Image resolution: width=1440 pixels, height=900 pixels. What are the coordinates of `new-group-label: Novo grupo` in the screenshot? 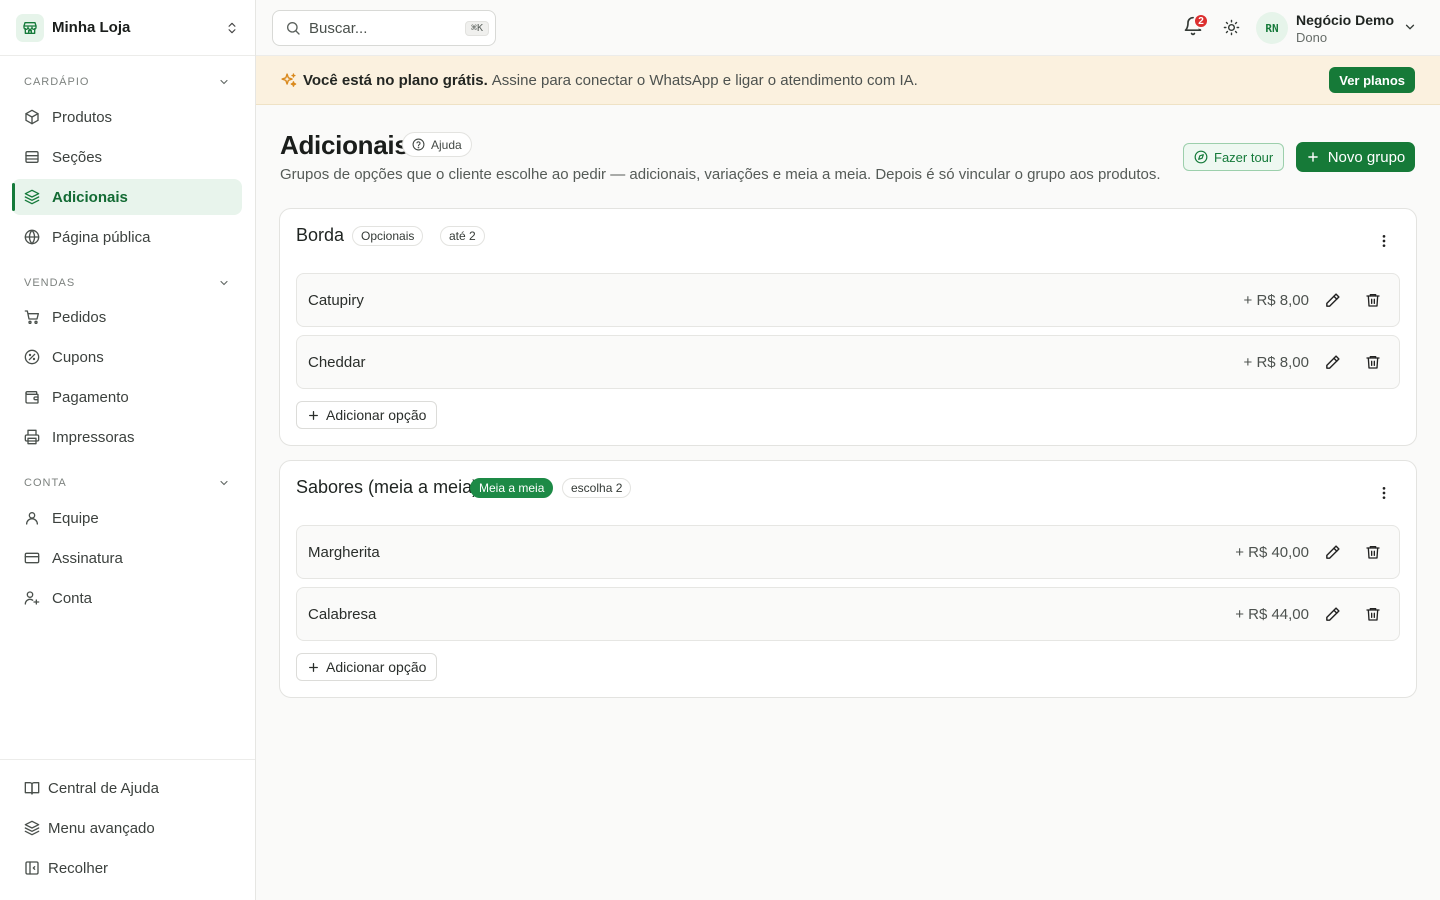 It's located at (1366, 157).